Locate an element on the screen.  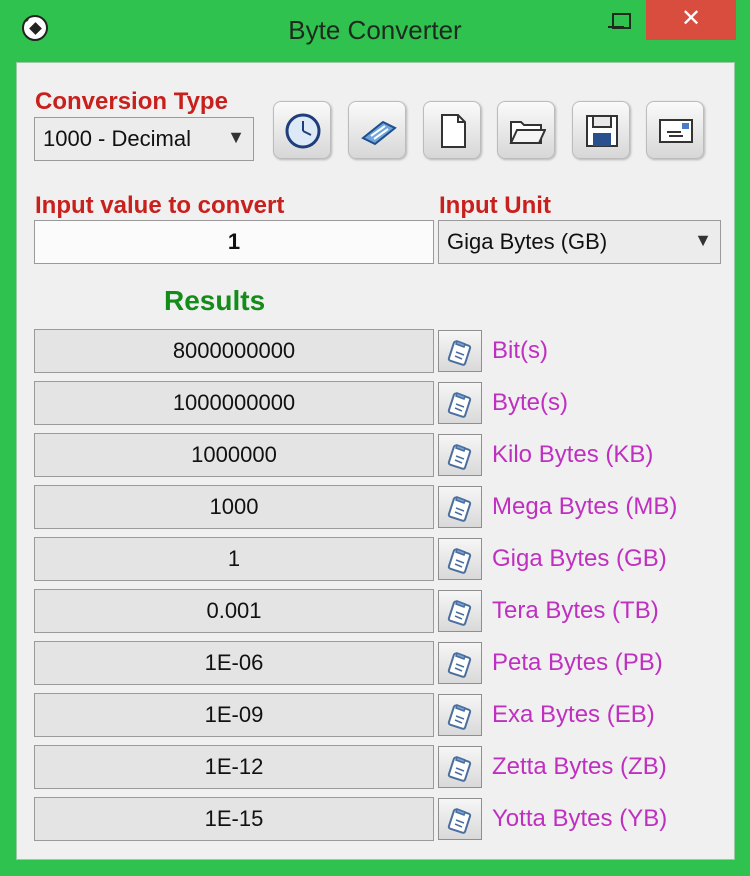
result-row: 1000 Mega Bytes (MB) is located at coordinates (359, 507).